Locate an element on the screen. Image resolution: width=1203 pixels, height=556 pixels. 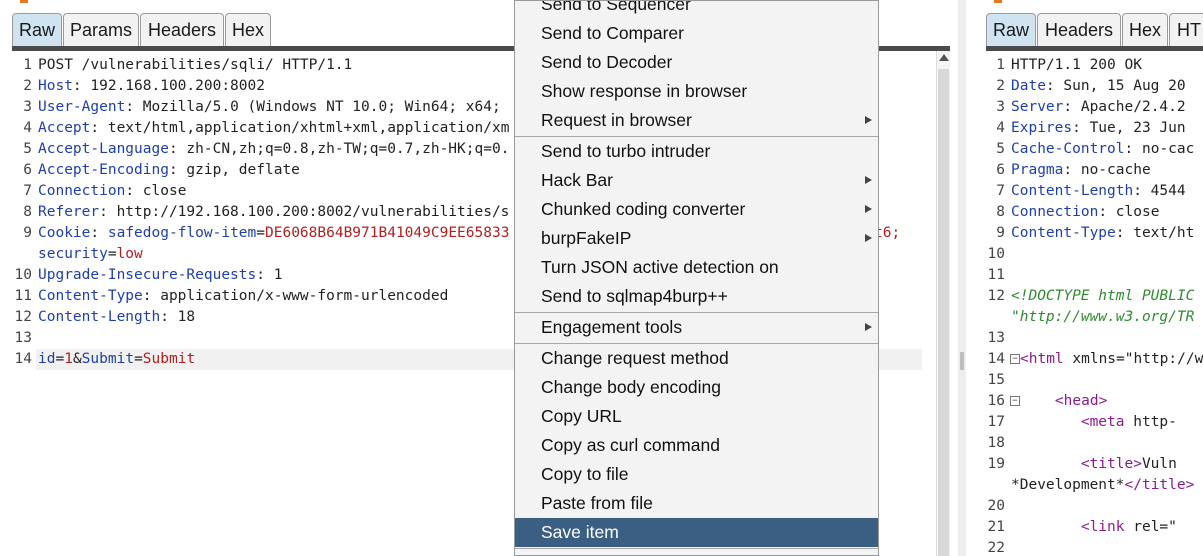
menu-item-show-response-in-browser: Show response in browser is located at coordinates (696, 91).